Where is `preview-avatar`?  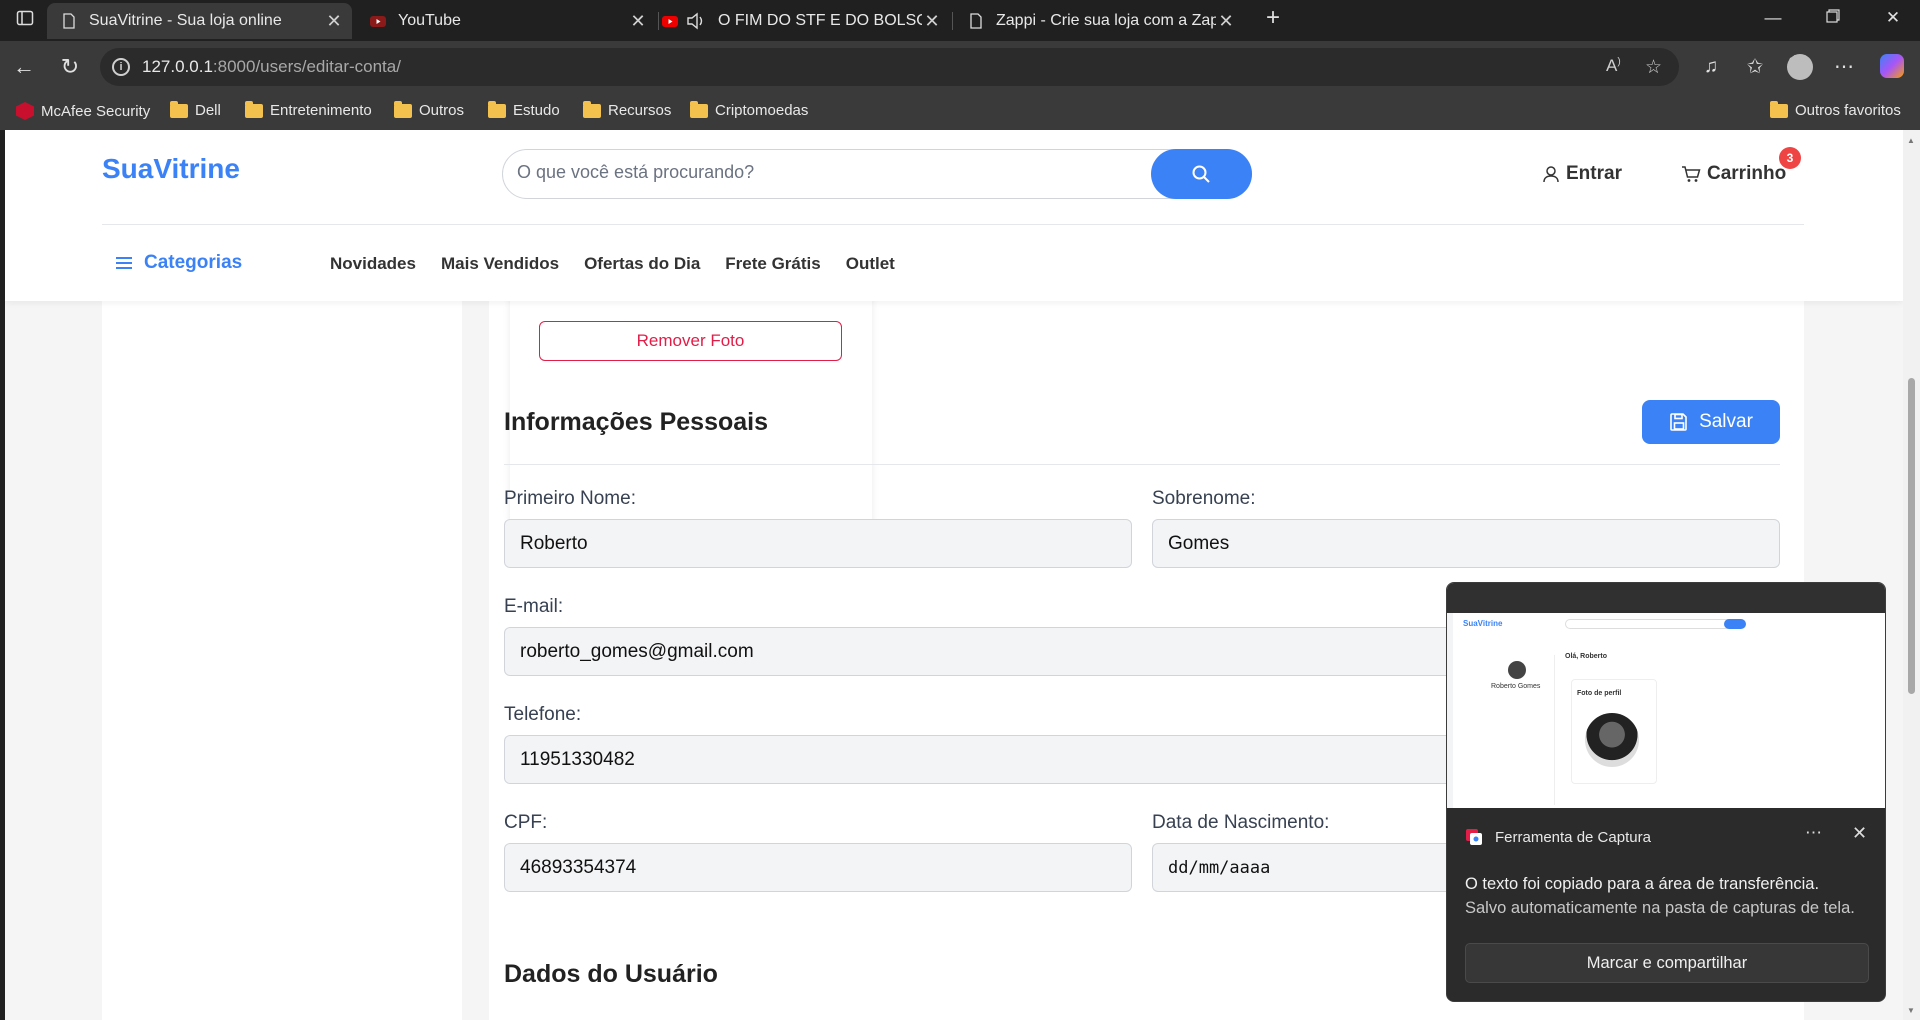 preview-avatar is located at coordinates (1517, 670).